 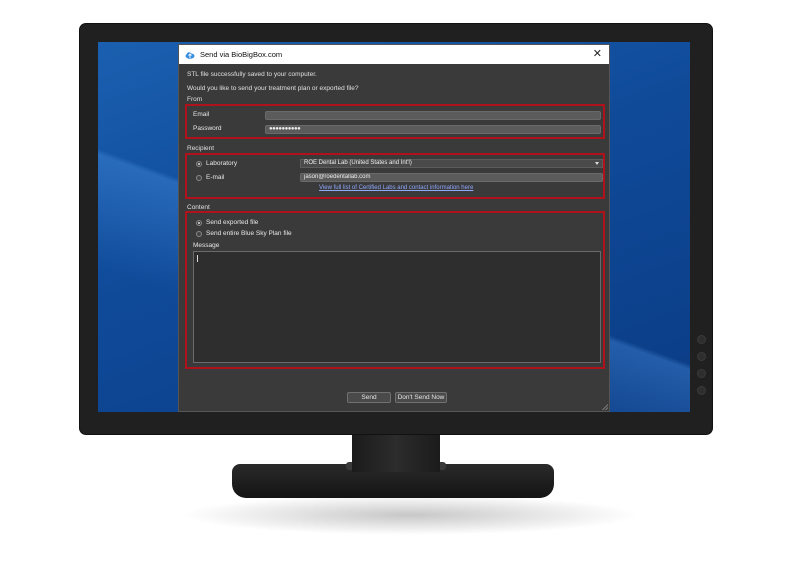 I want to click on email-radio, so click(x=199, y=178).